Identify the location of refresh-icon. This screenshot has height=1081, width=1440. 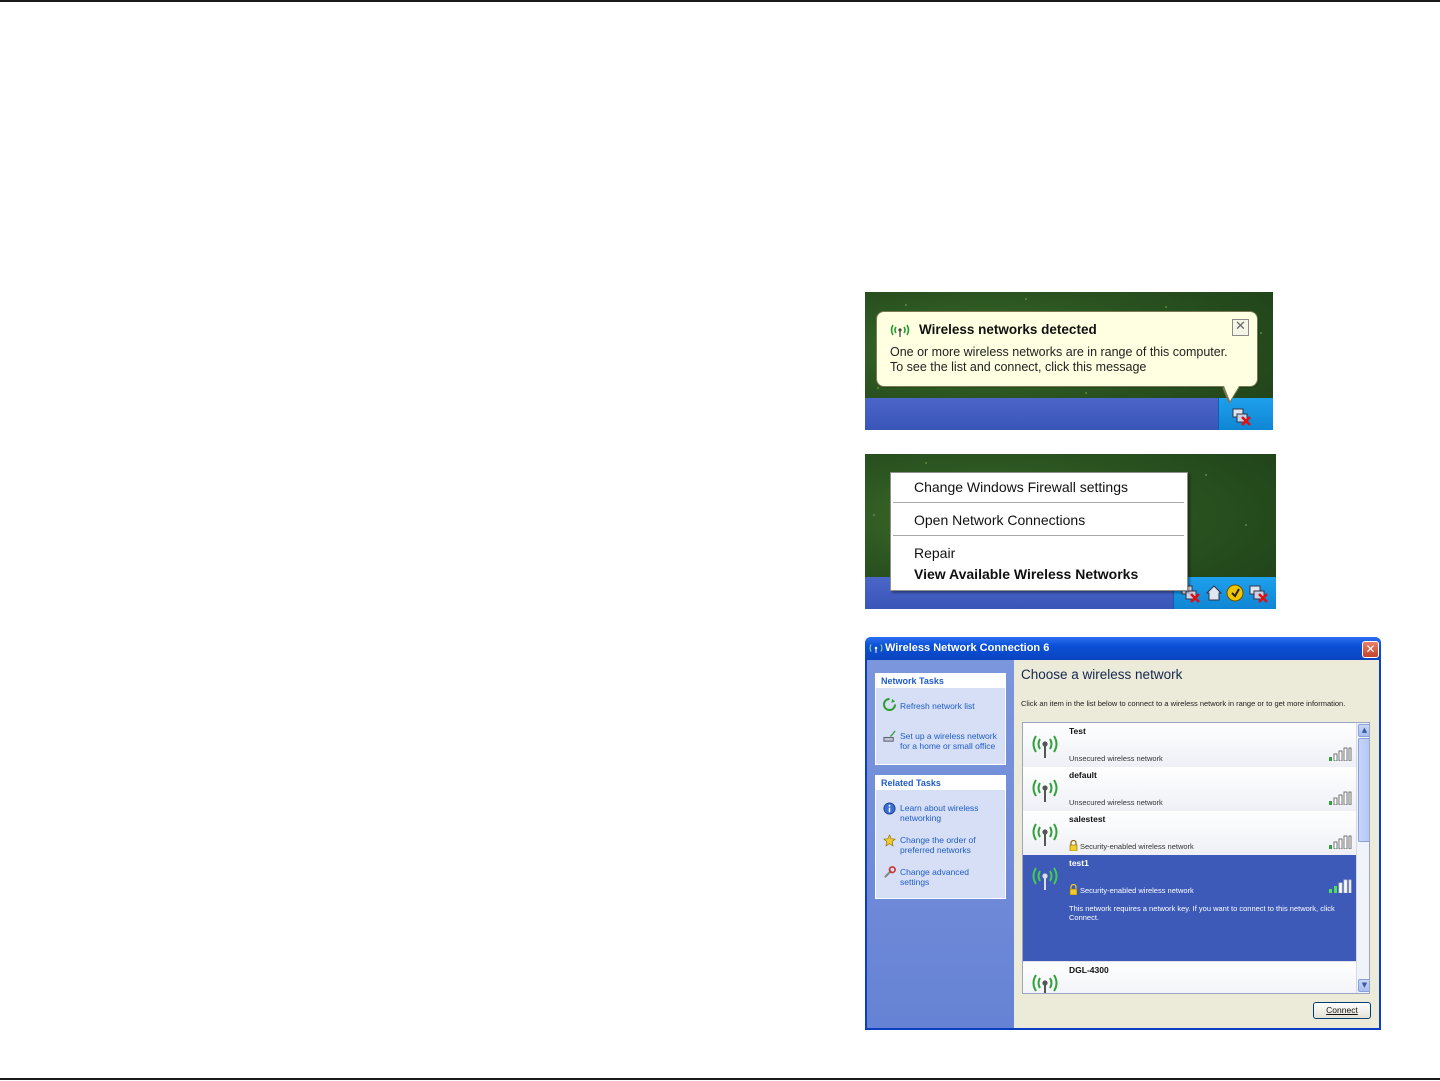
(889, 704).